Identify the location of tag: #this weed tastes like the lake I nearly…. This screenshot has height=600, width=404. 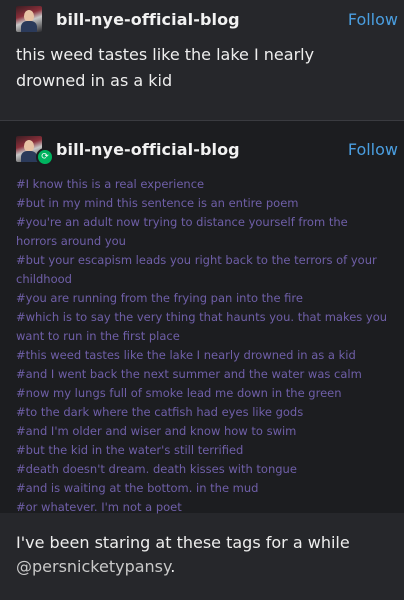
(203, 355).